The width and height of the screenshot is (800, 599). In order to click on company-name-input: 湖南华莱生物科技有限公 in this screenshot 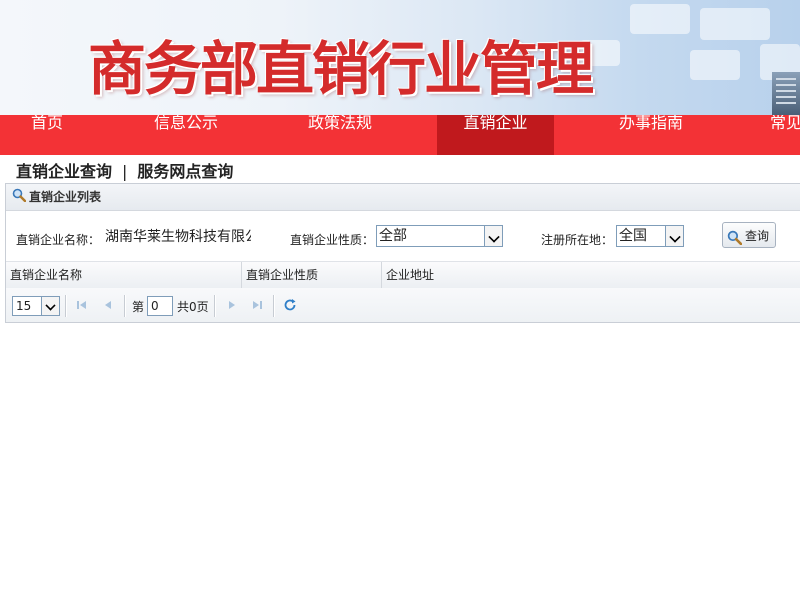, I will do `click(177, 236)`.